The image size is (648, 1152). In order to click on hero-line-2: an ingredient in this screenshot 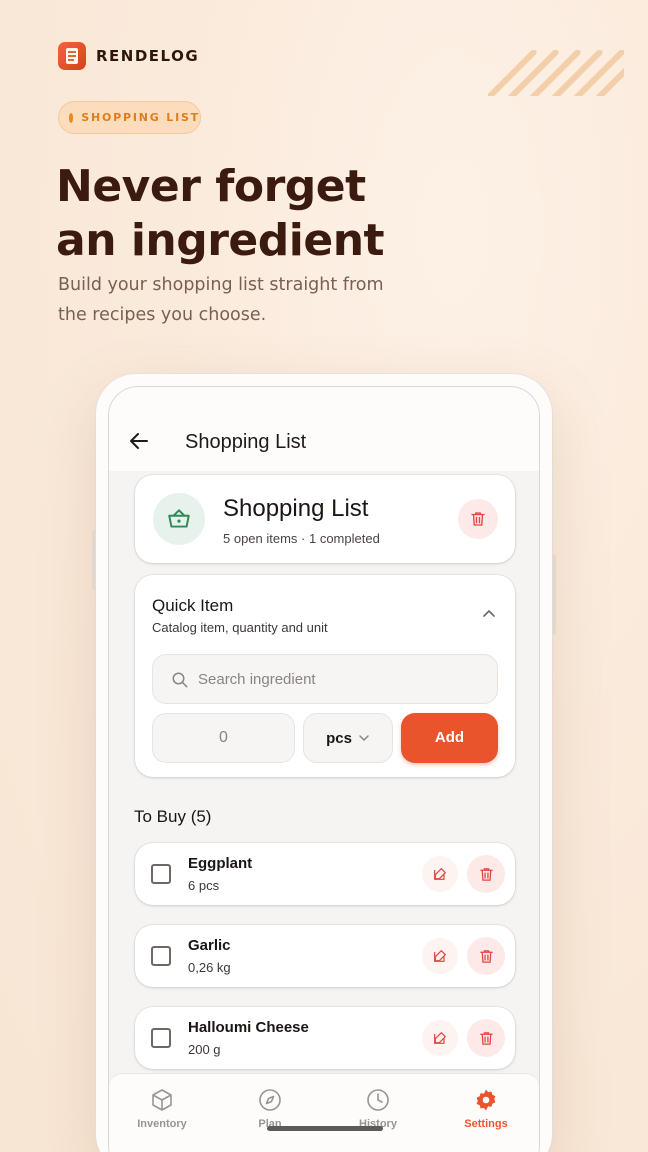, I will do `click(220, 240)`.